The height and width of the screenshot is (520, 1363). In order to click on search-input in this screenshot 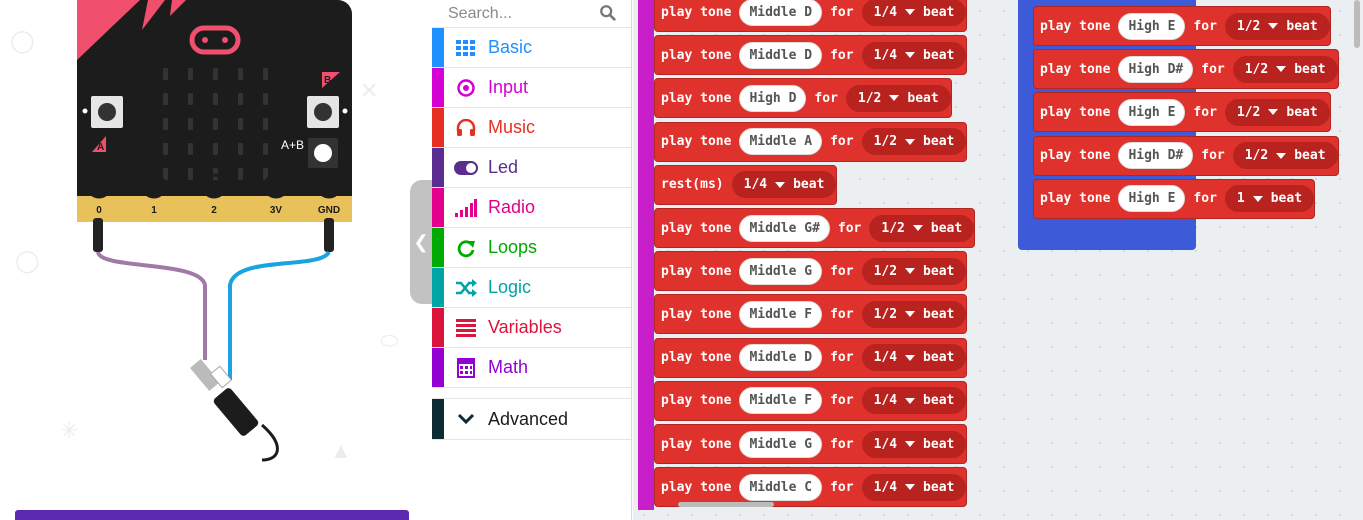, I will do `click(523, 13)`.